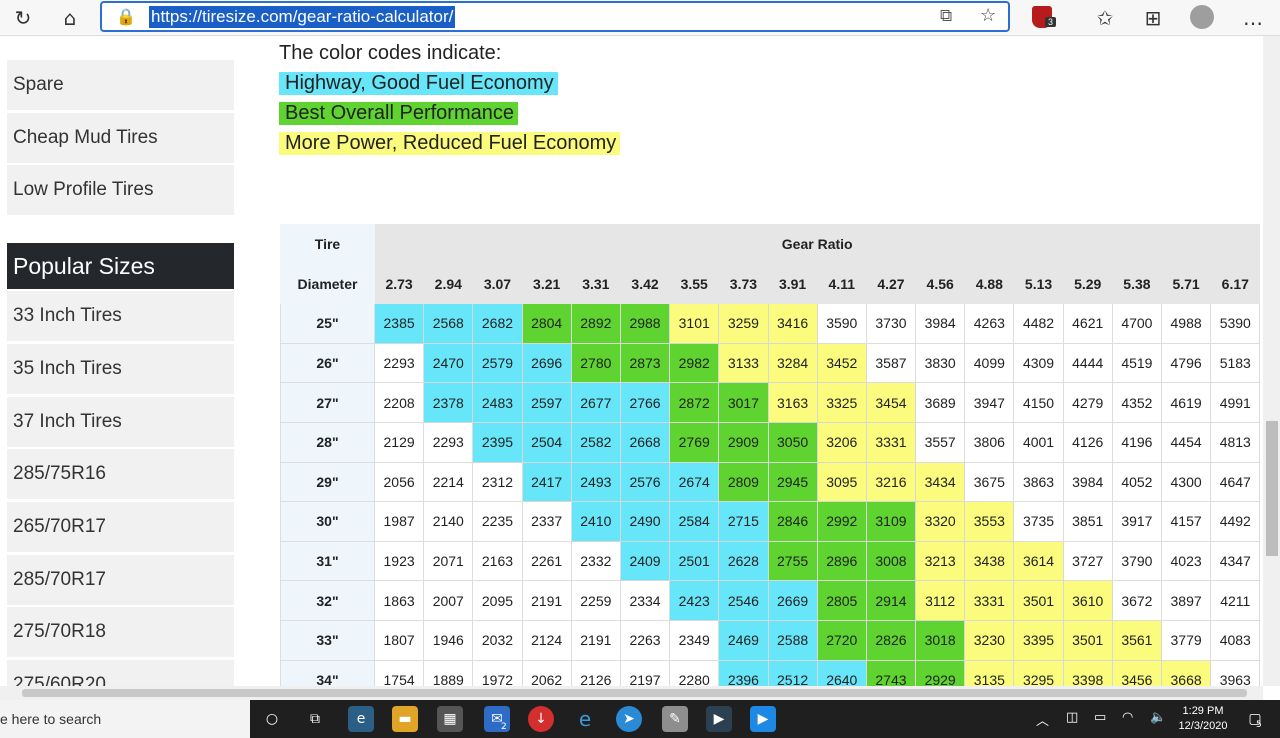  Describe the element at coordinates (120, 316) in the screenshot. I see `sidebar-item-33-inch: 33 Inch Tires` at that location.